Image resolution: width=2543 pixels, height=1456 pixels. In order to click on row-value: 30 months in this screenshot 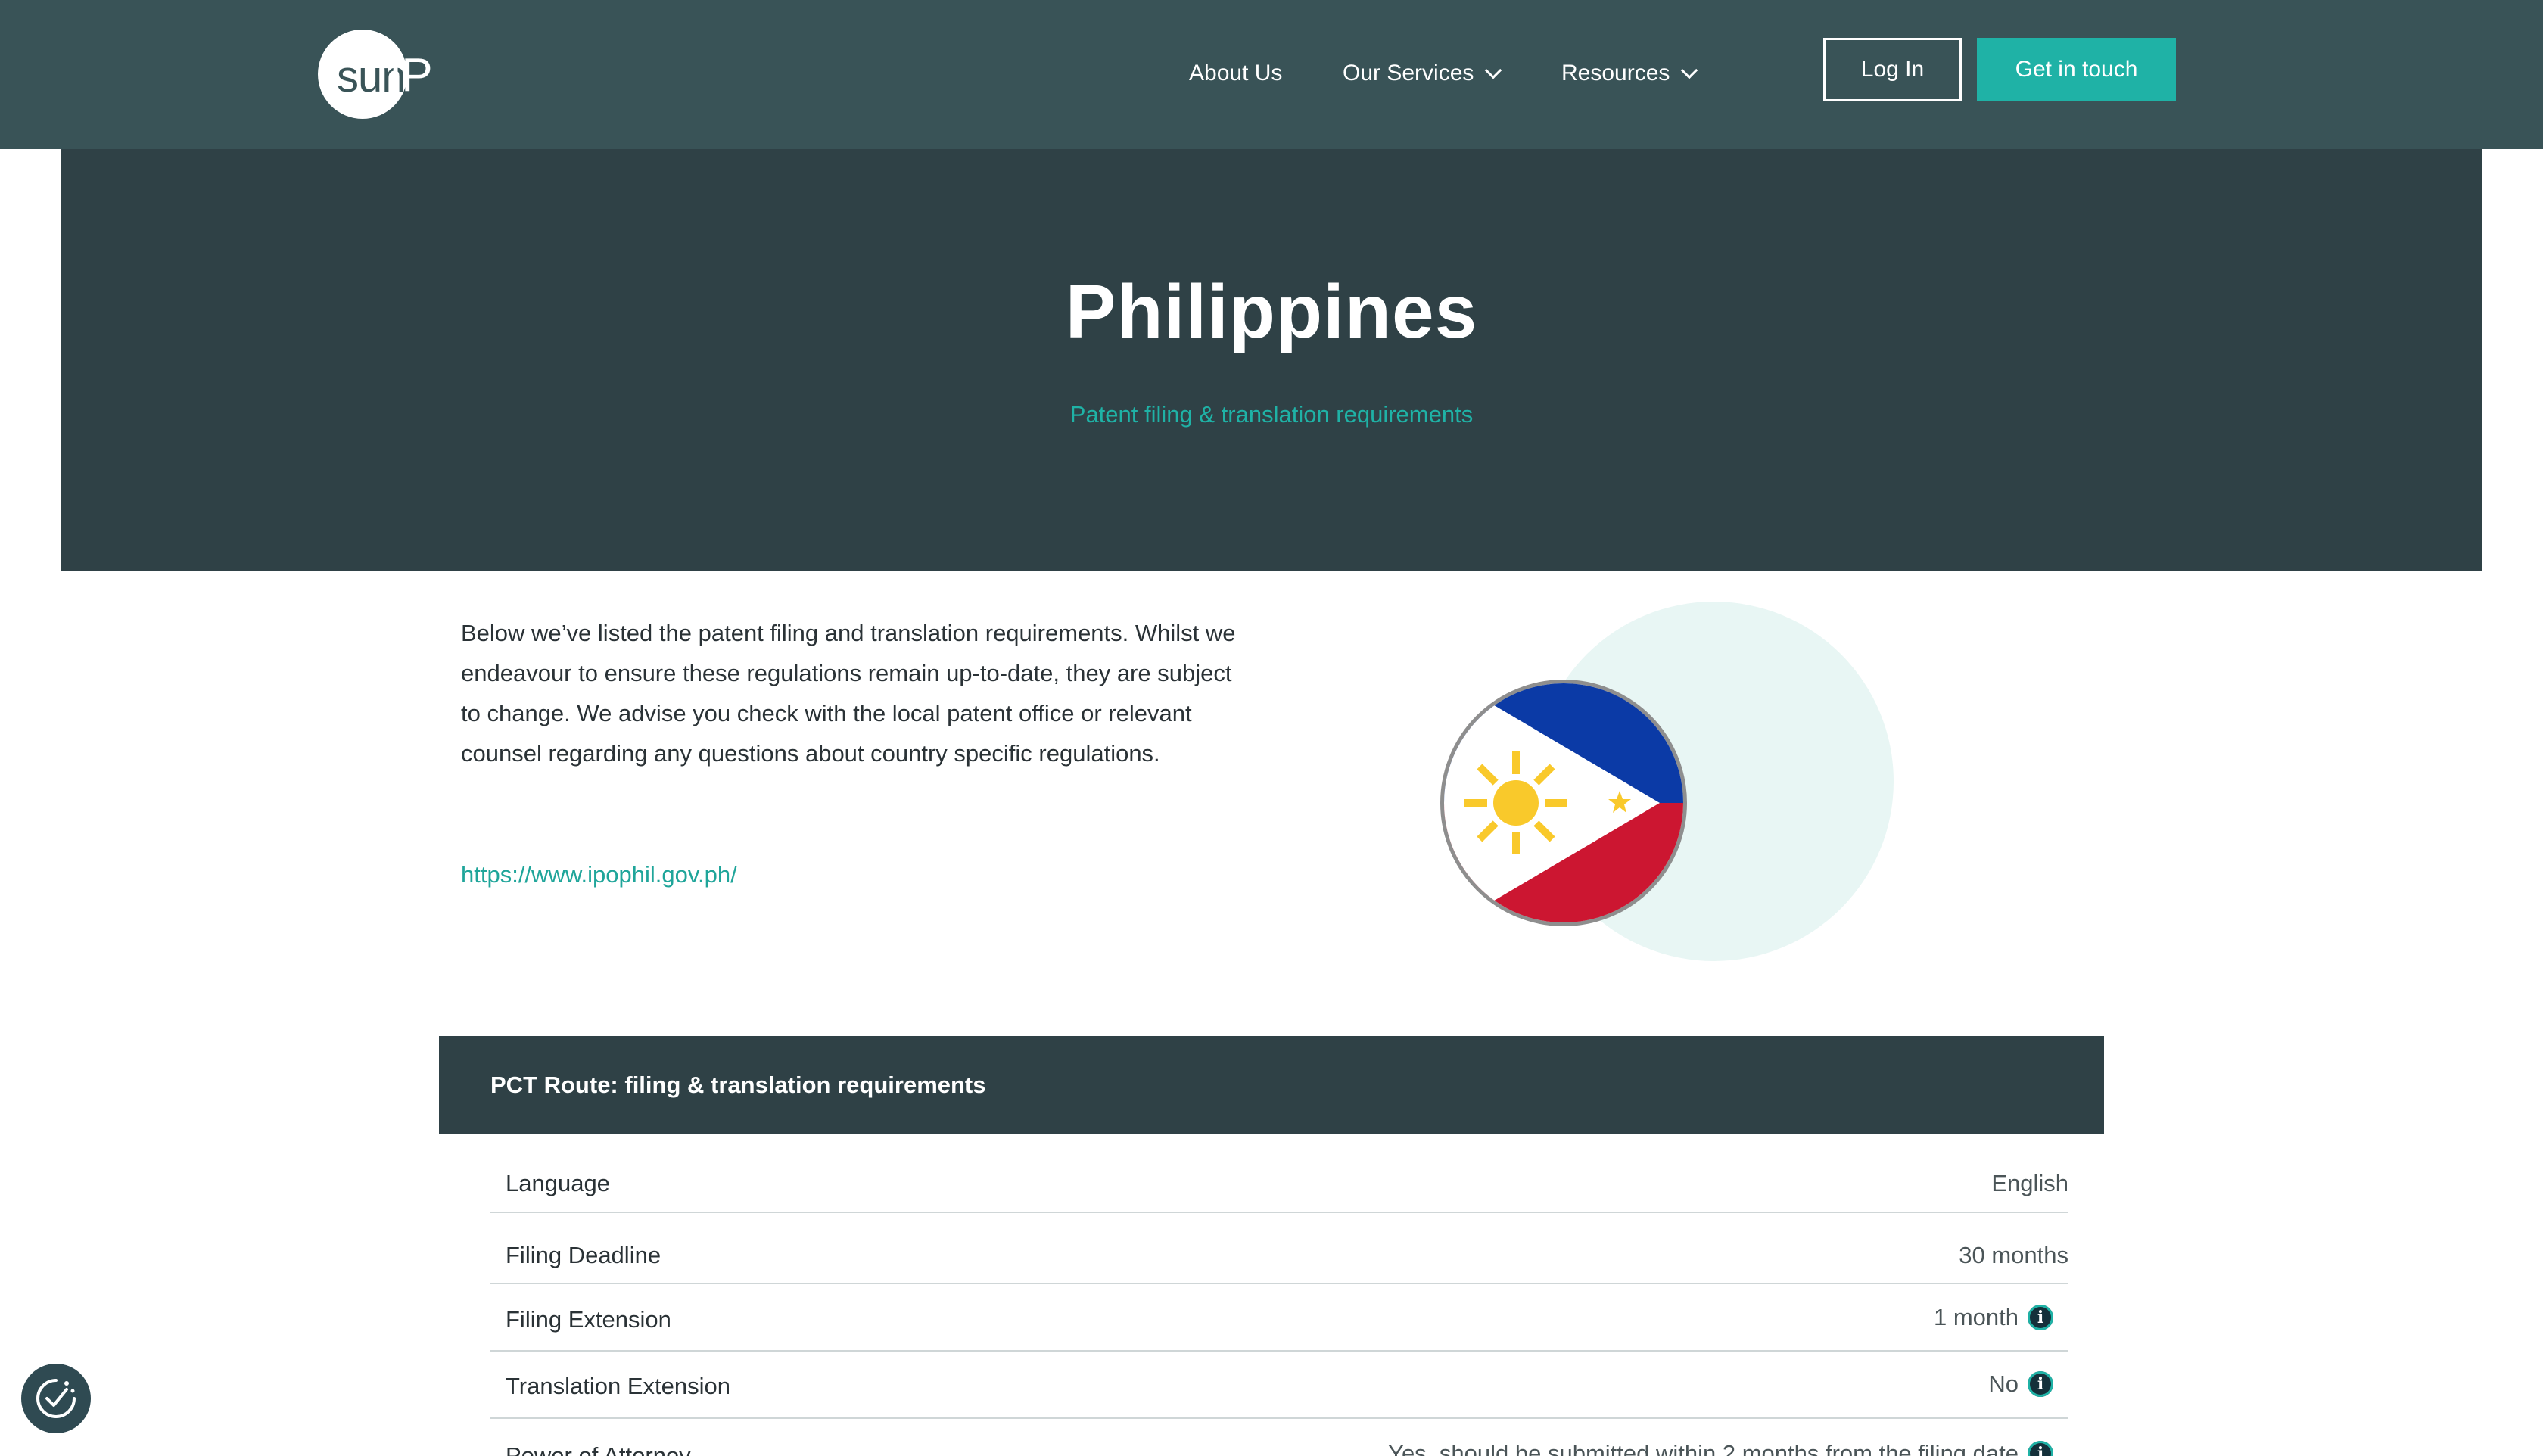, I will do `click(2013, 1255)`.